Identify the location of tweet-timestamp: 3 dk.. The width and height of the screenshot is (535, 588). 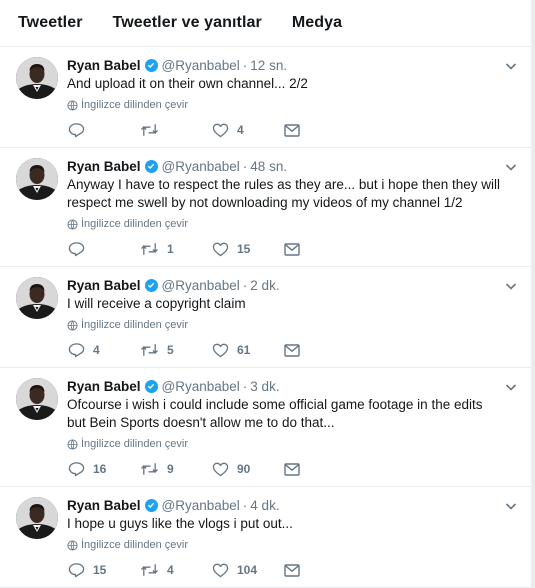
(264, 386).